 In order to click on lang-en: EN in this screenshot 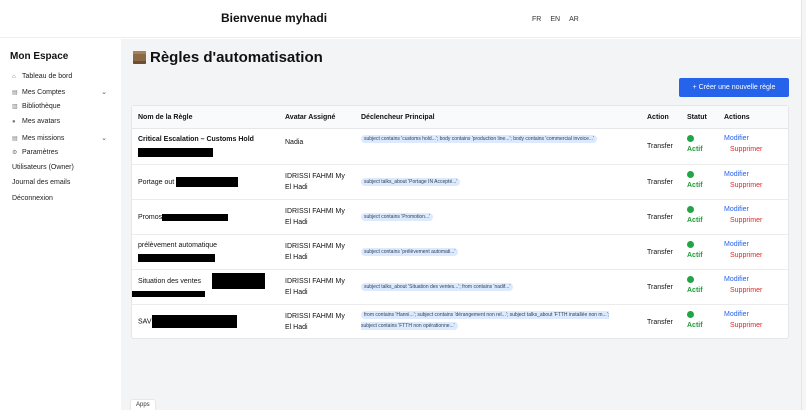, I will do `click(555, 19)`.